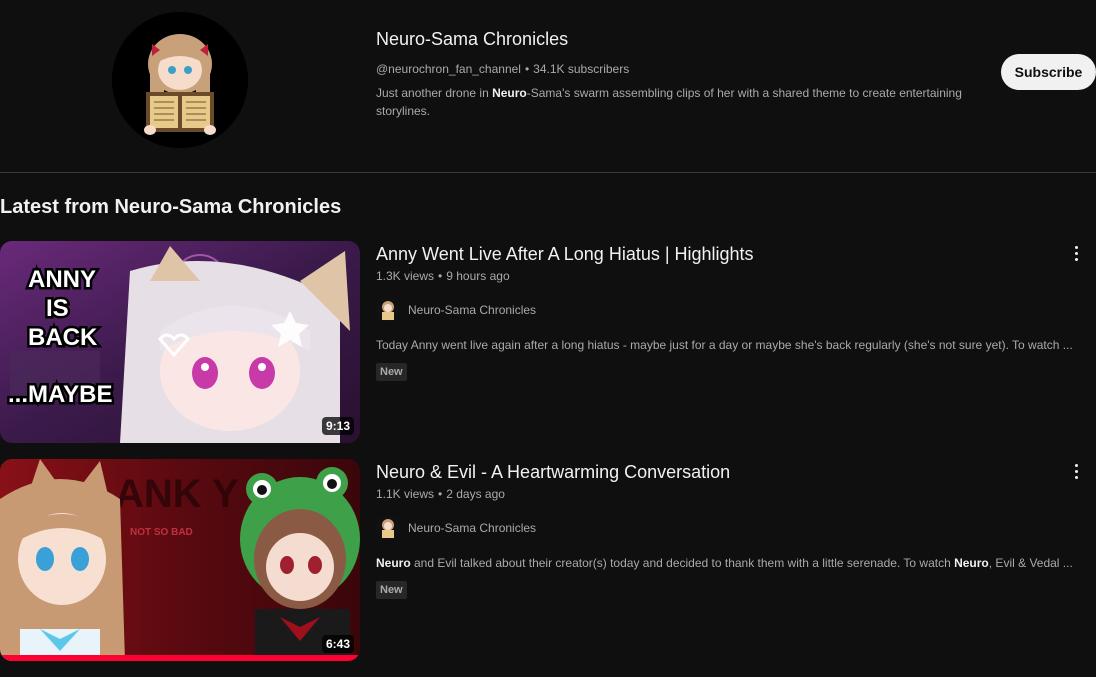 The height and width of the screenshot is (677, 1096). I want to click on channel-description-text: Just another drone in, so click(434, 93).